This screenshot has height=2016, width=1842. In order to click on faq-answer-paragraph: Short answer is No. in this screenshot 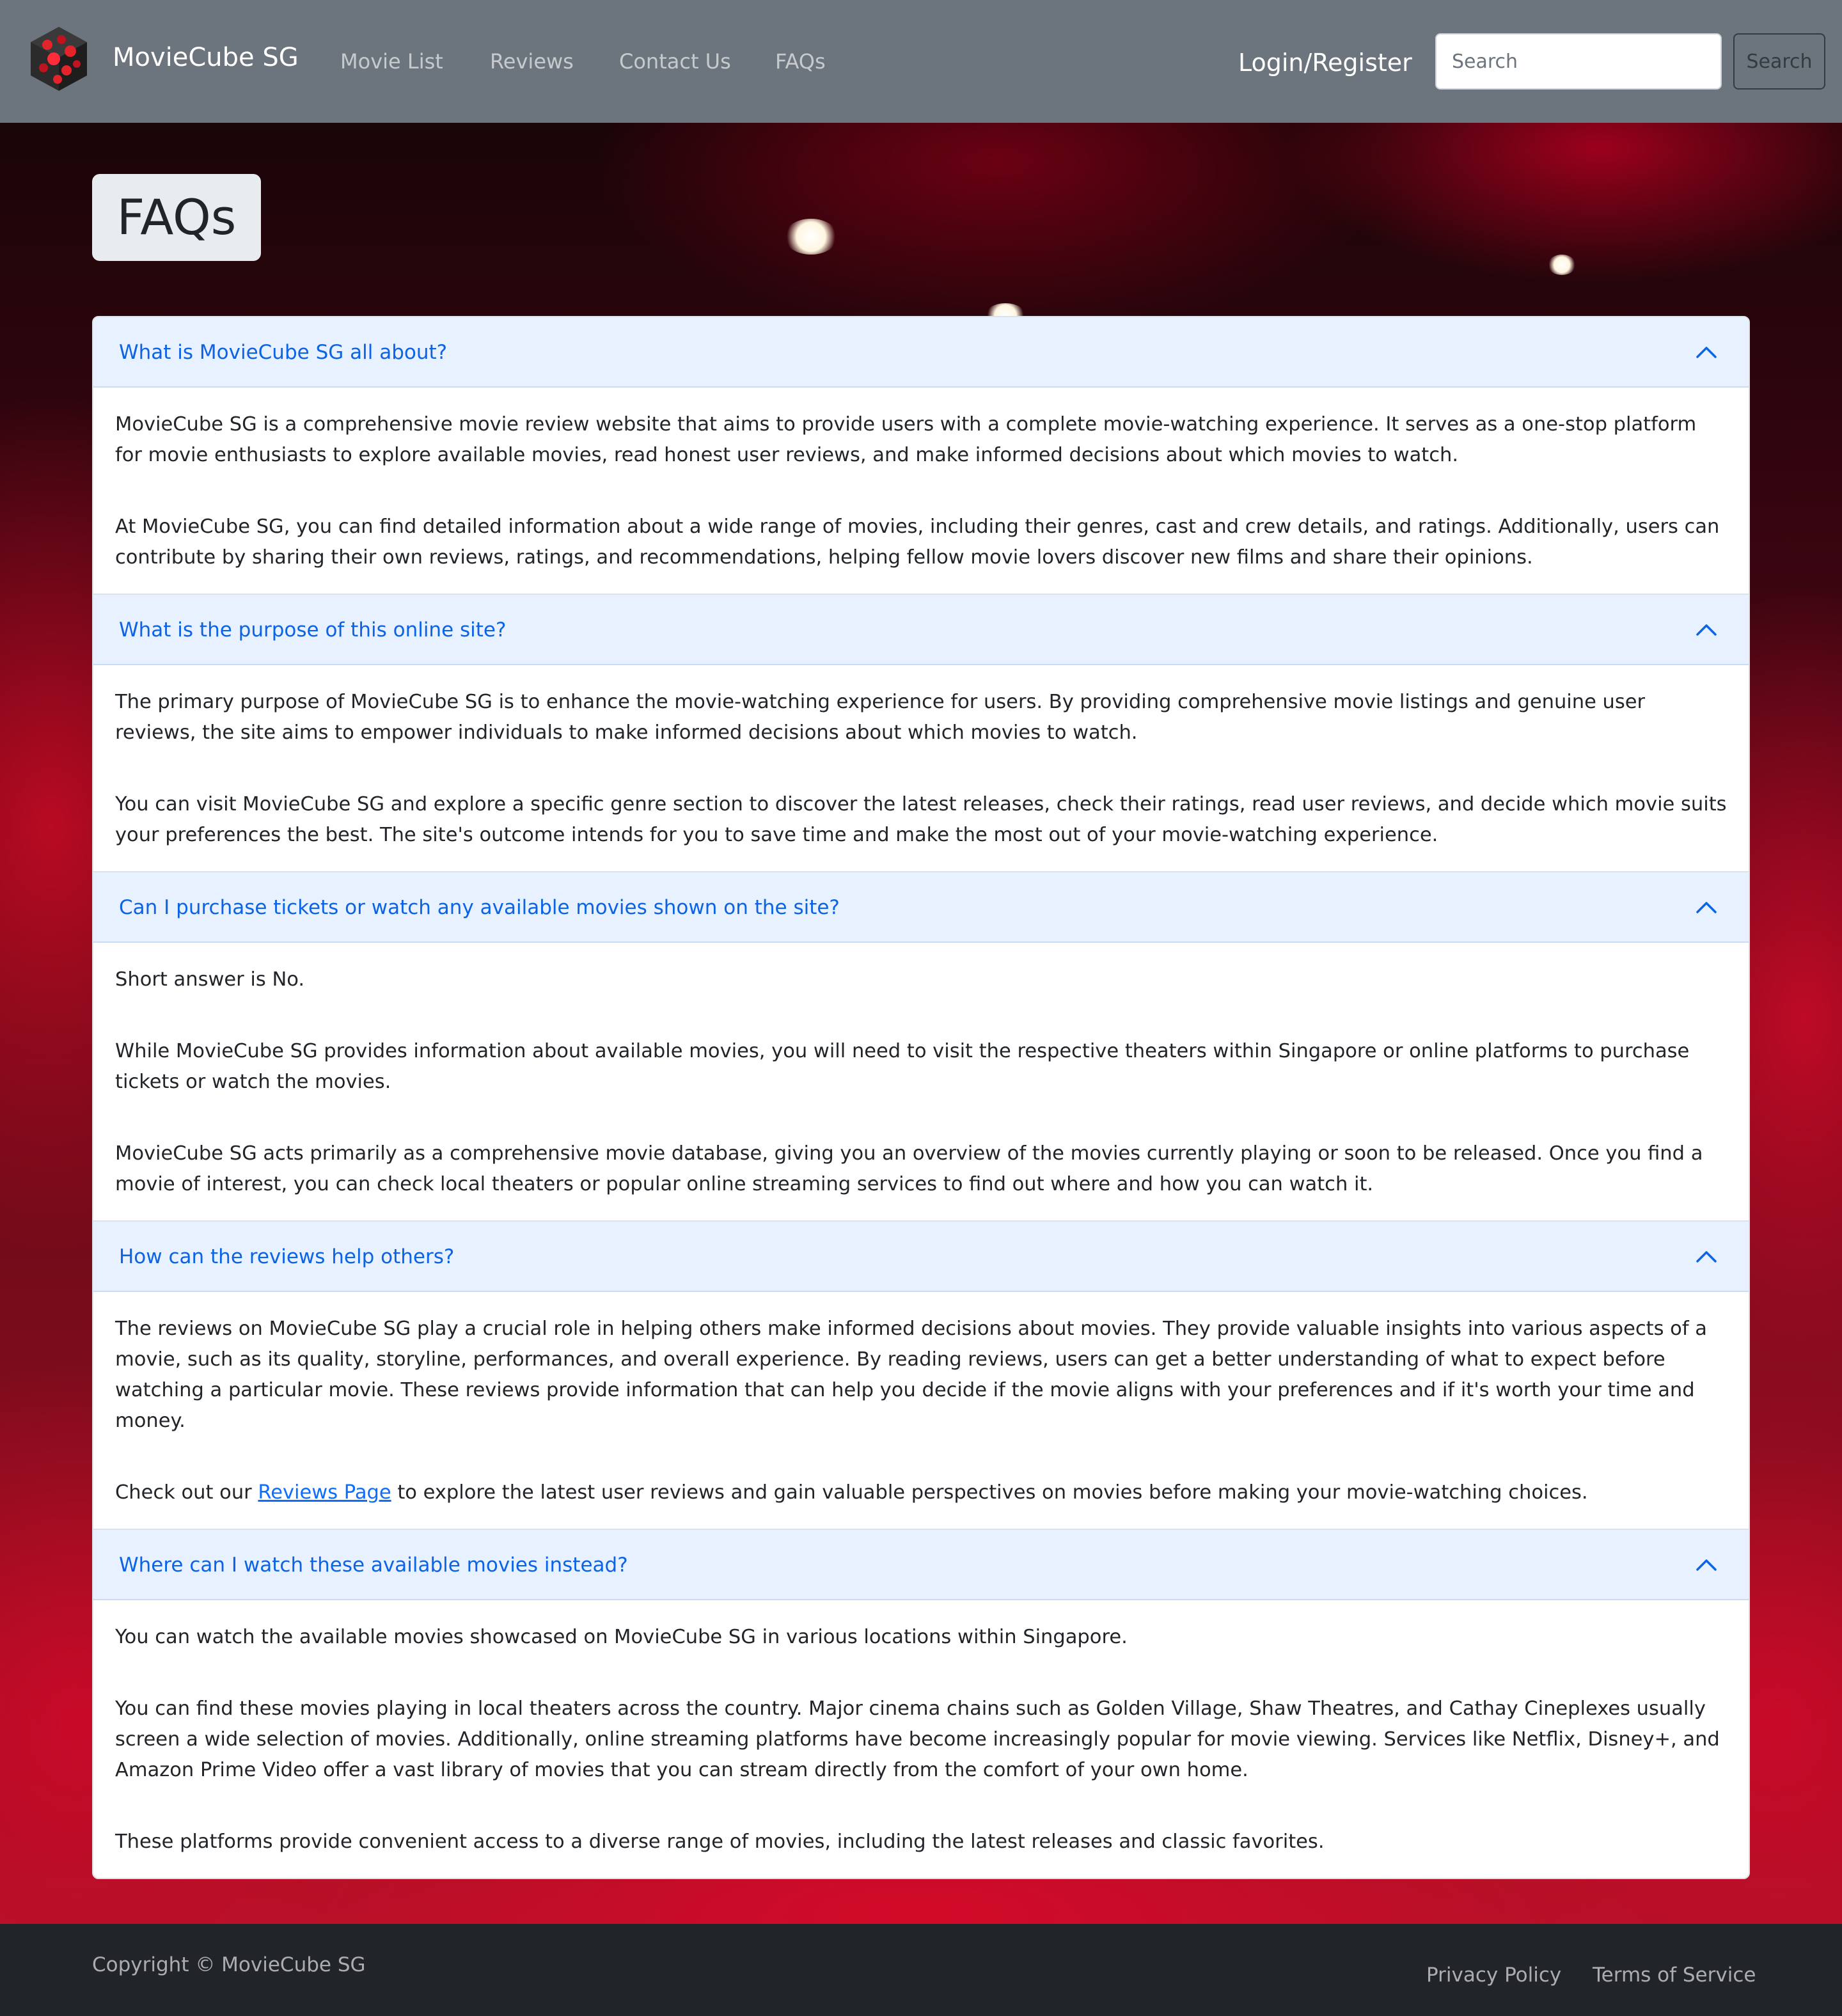, I will do `click(210, 979)`.